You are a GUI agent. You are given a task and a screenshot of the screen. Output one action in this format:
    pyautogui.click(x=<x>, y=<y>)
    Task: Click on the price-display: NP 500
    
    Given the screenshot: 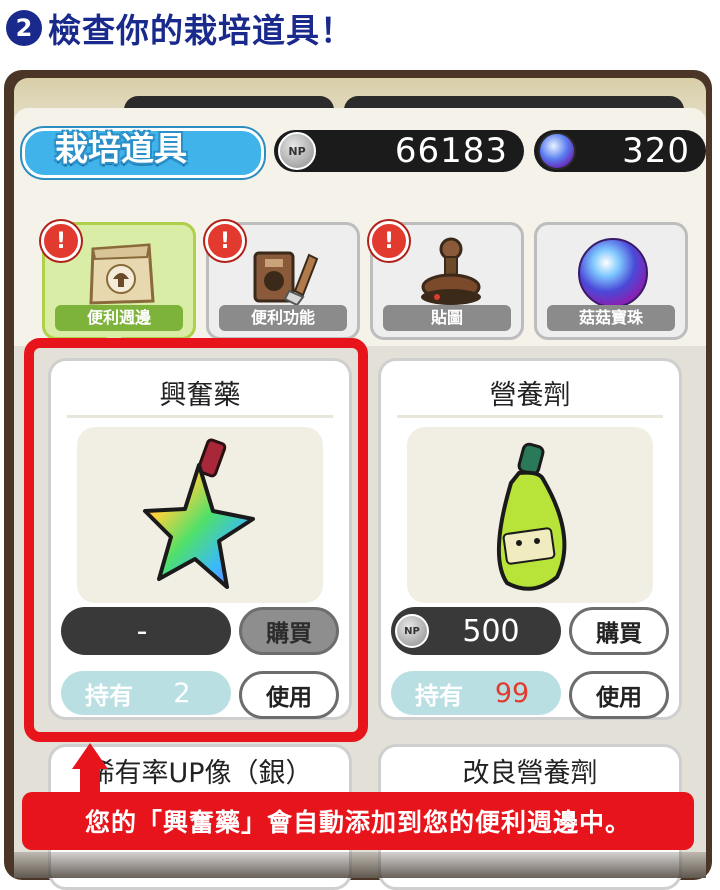 What is the action you would take?
    pyautogui.click(x=476, y=631)
    